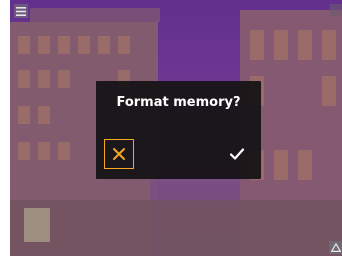 The width and height of the screenshot is (342, 256). I want to click on warning-indicator, so click(335, 247).